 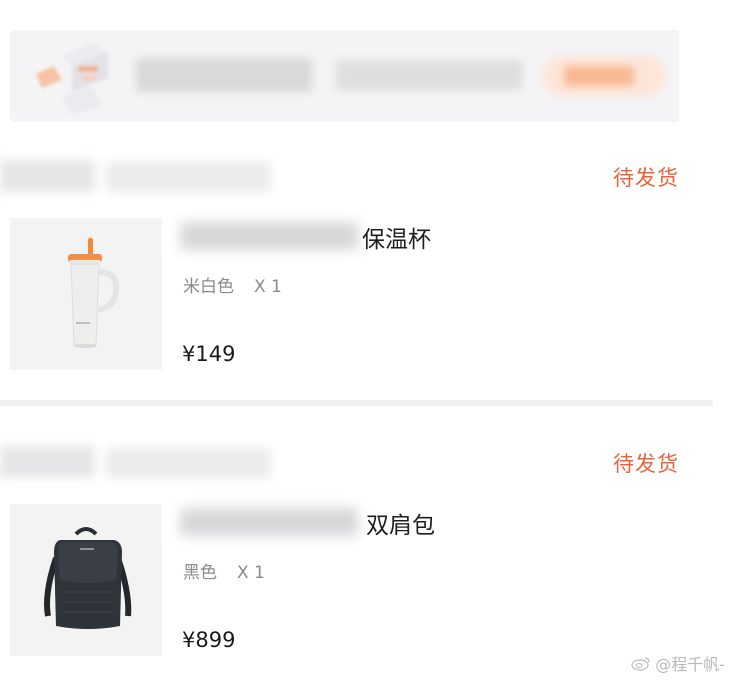 What do you see at coordinates (224, 75) in the screenshot?
I see `banner-text-blurred` at bounding box center [224, 75].